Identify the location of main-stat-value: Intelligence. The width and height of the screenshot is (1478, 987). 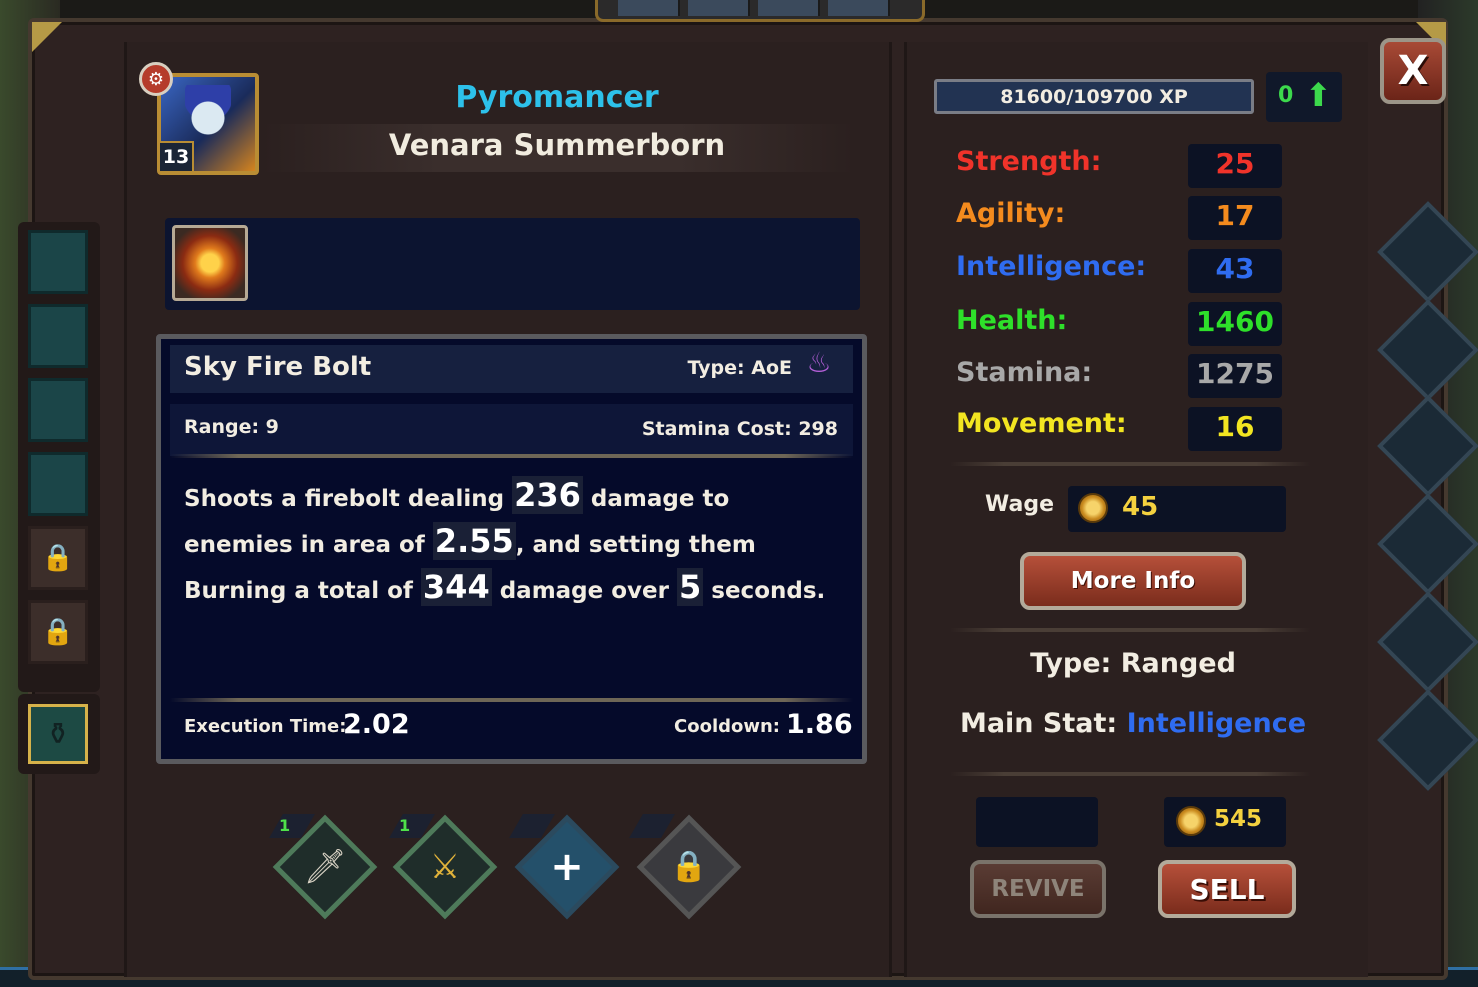
(1216, 723).